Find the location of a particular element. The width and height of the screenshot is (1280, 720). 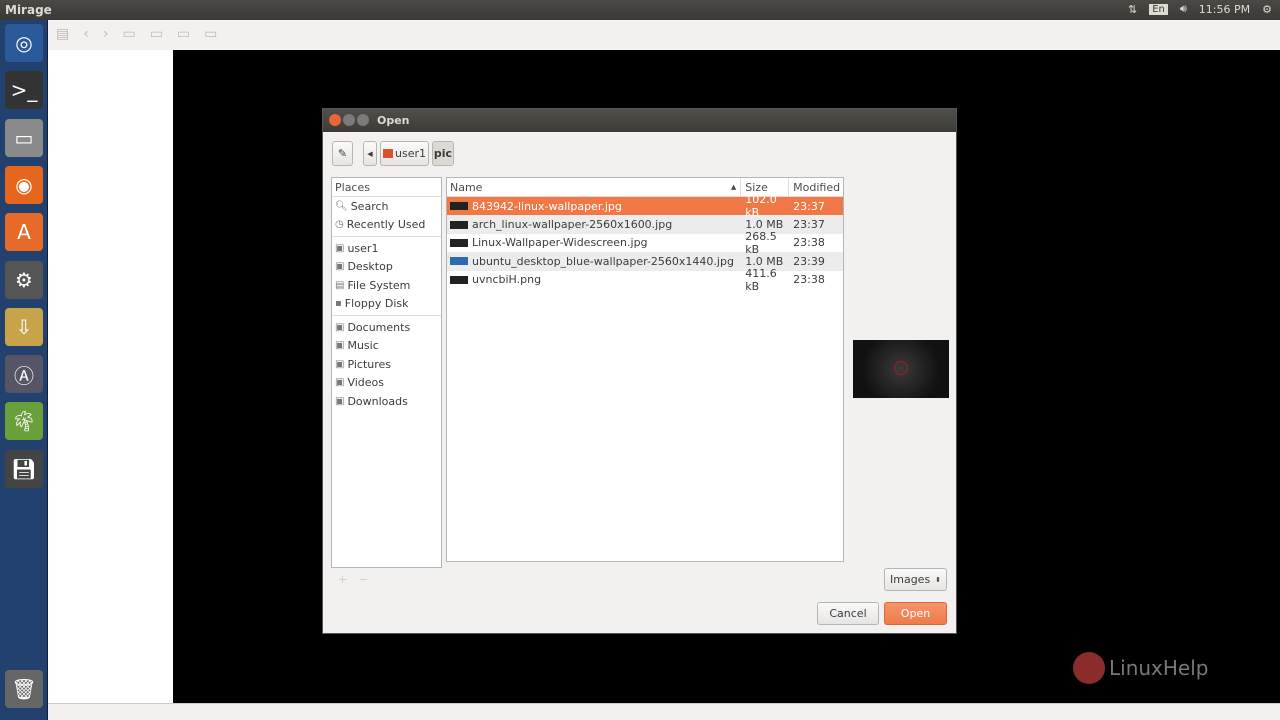

mirage-toolbar: ▤ ‹ › ▭ ▭ ▭ ▭ is located at coordinates (664, 35).